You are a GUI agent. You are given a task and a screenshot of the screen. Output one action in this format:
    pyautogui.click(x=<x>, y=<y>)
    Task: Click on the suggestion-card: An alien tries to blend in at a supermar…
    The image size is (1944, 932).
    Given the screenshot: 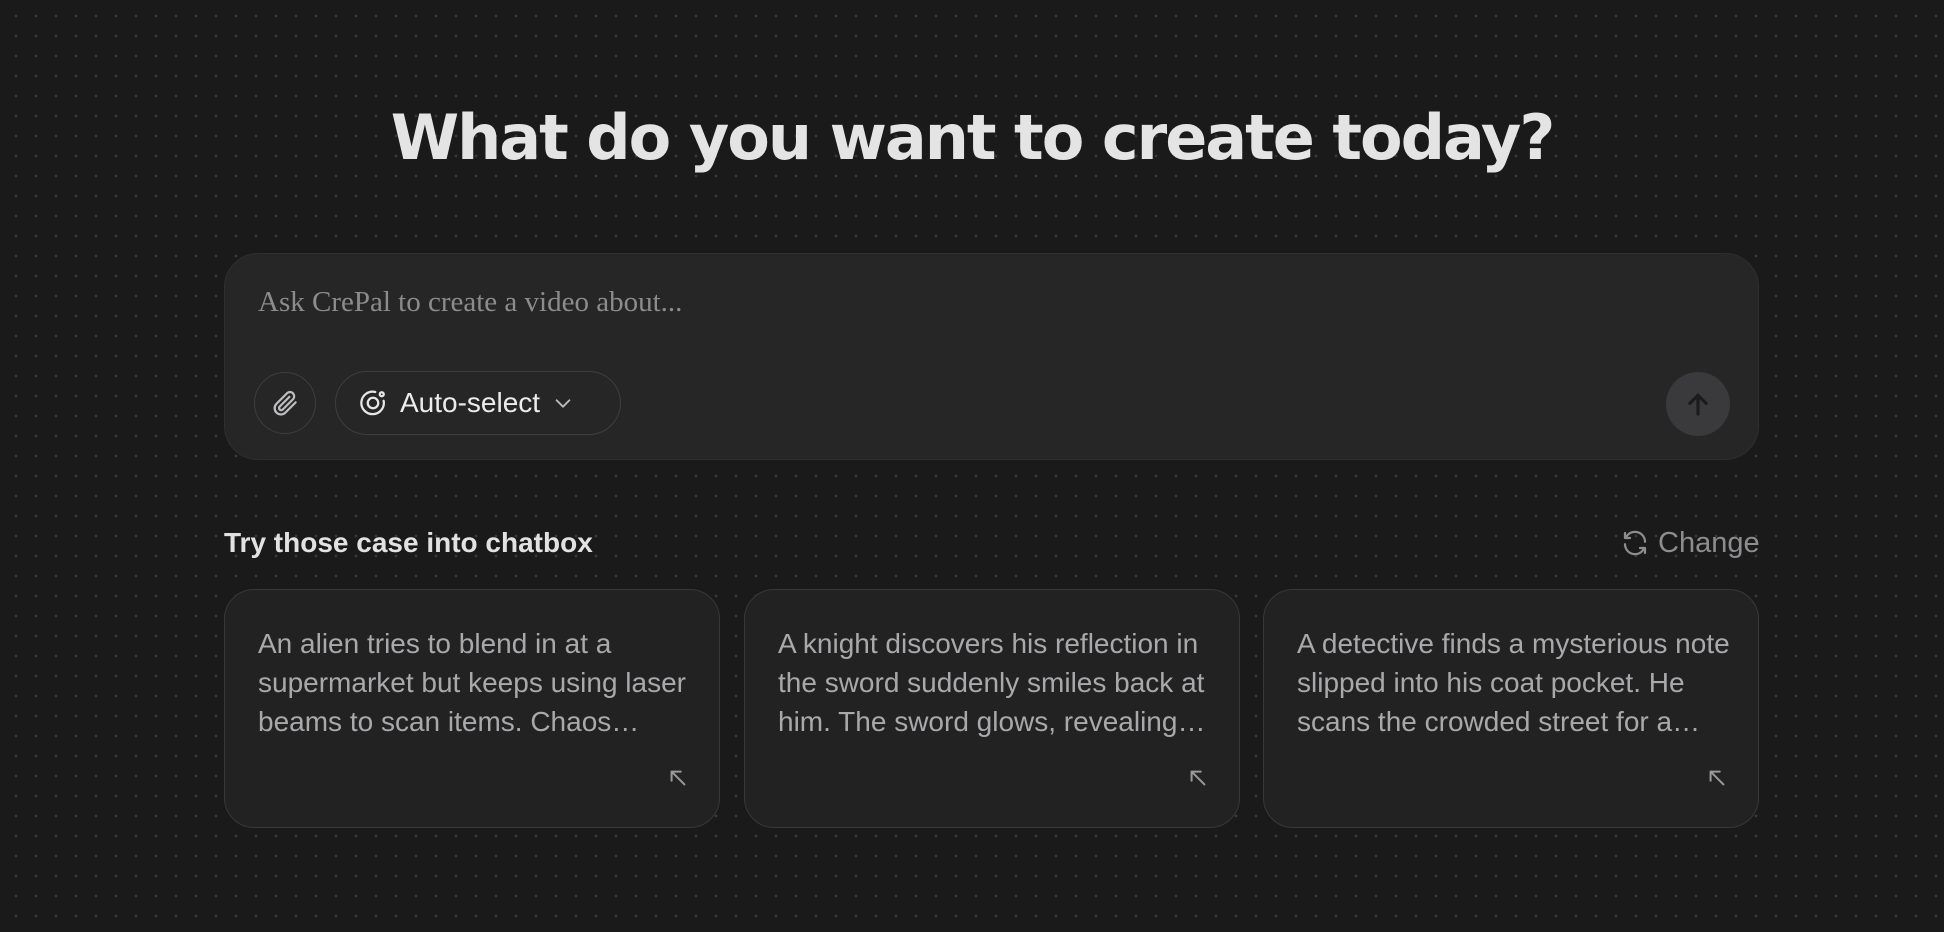 What is the action you would take?
    pyautogui.click(x=472, y=708)
    